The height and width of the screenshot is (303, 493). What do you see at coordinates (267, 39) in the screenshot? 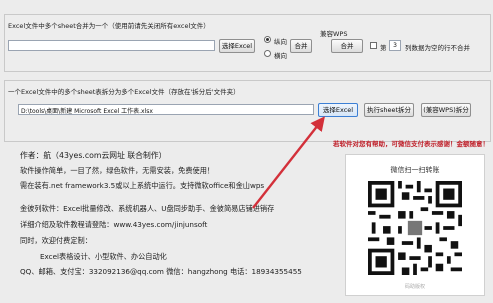
I see `vertical-radio` at bounding box center [267, 39].